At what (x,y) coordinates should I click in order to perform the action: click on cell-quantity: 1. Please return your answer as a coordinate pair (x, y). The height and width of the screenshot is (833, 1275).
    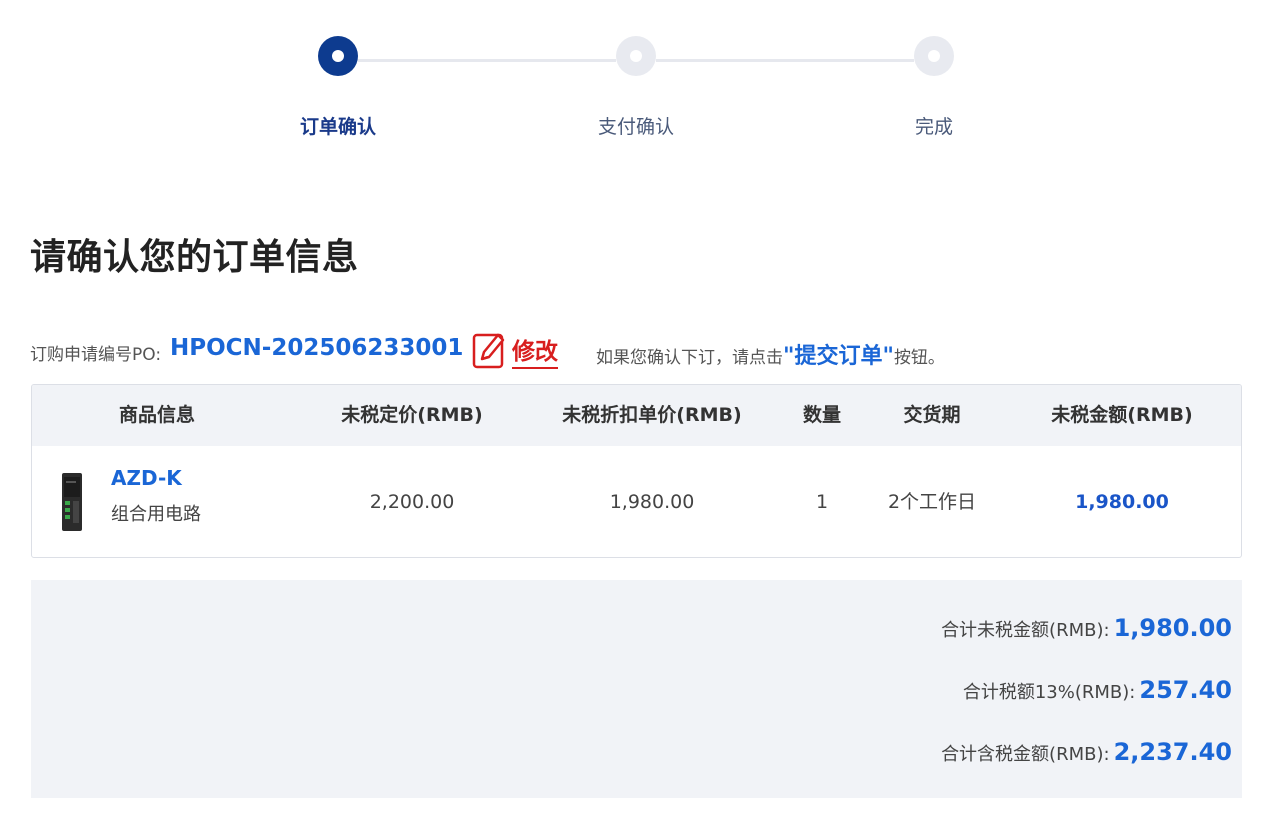
    Looking at the image, I should click on (822, 502).